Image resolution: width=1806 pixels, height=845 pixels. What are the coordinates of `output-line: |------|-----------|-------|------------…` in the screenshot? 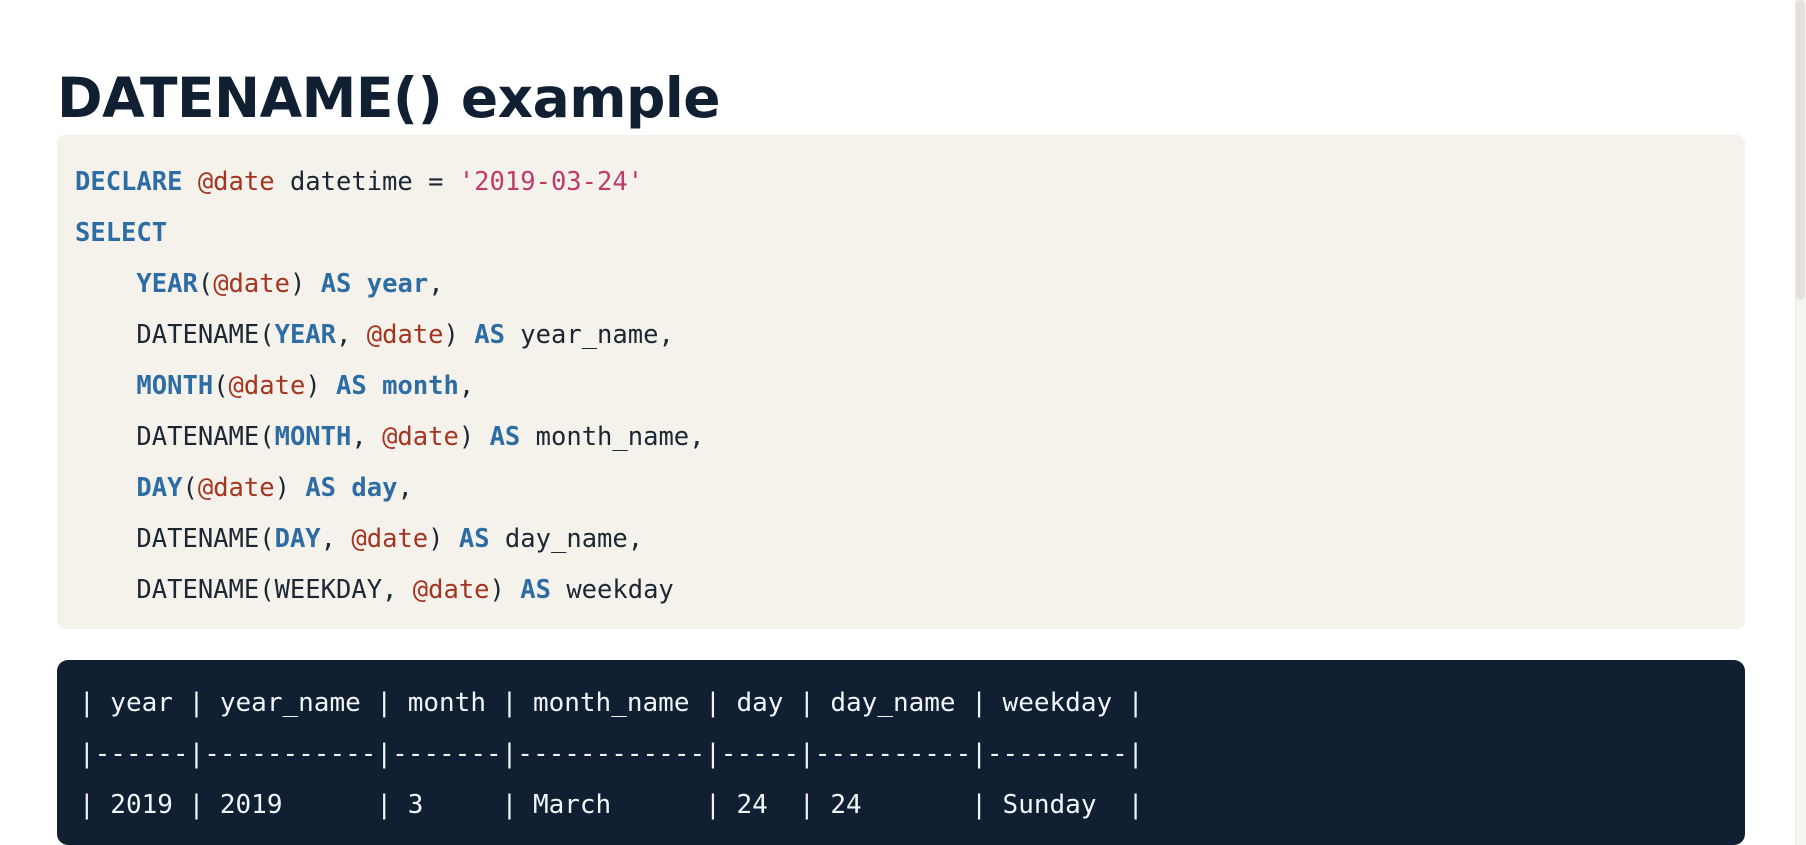 It's located at (611, 754).